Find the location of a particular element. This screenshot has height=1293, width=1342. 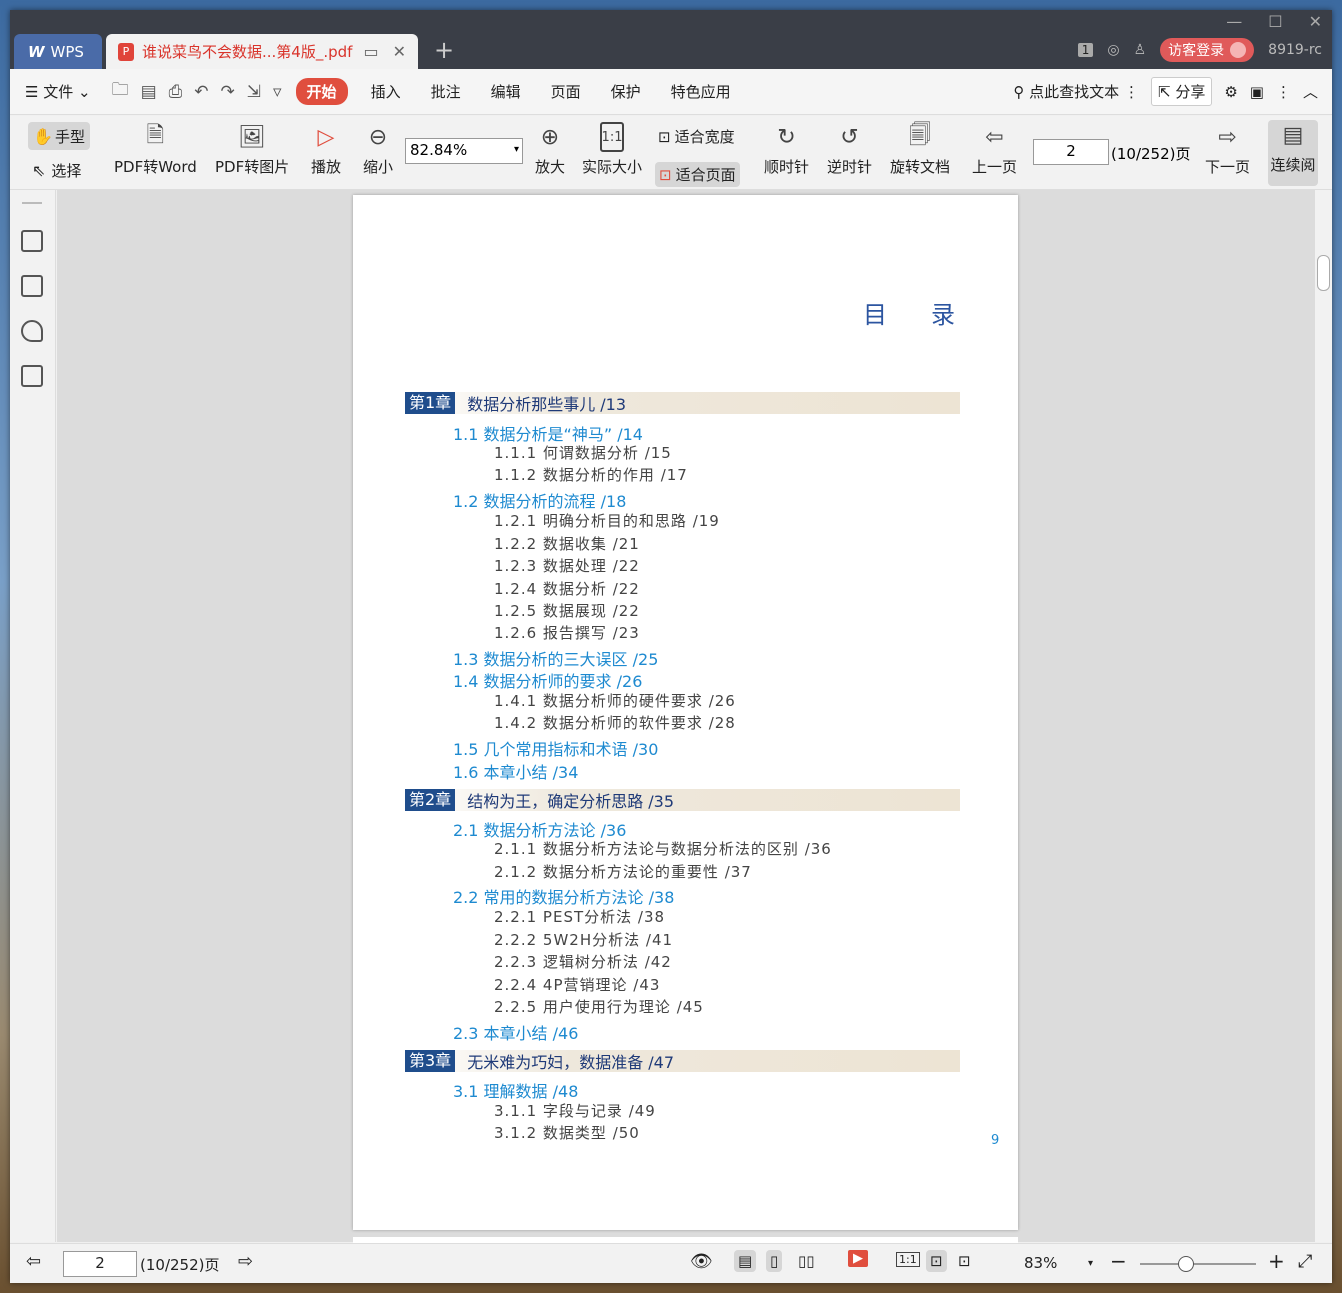

collapse-ribbon-icon: ︿ is located at coordinates (1310, 91).